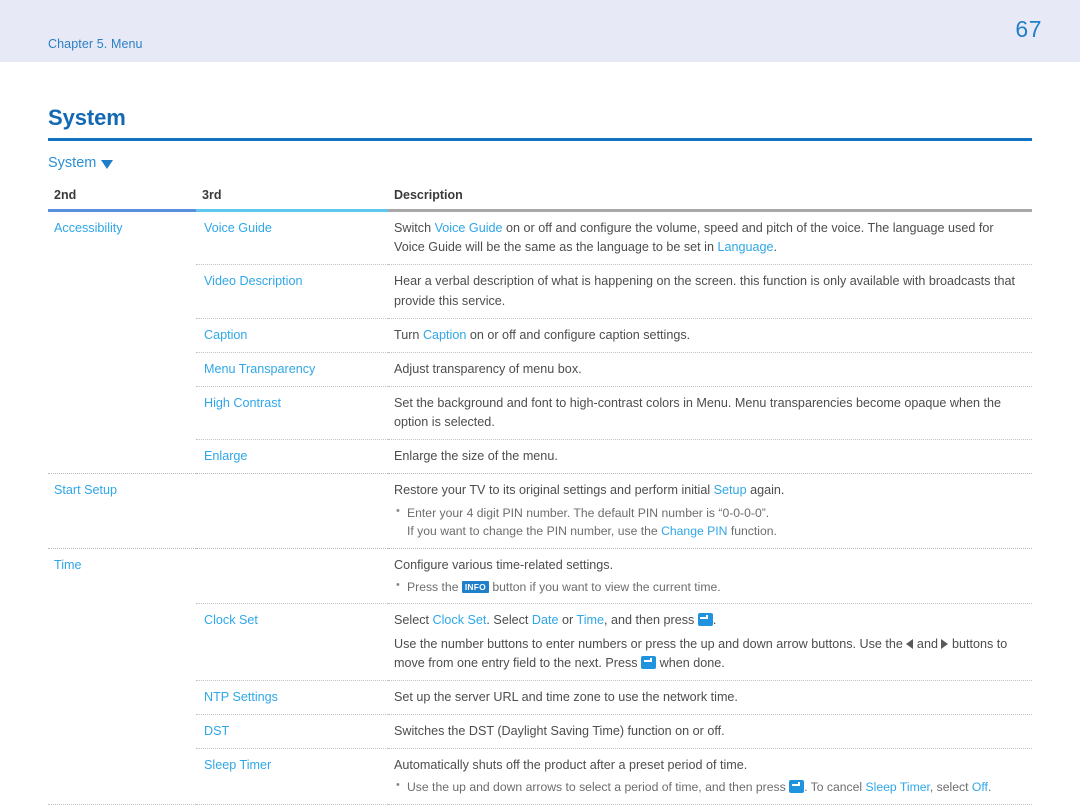 Image resolution: width=1080 pixels, height=805 pixels. I want to click on column-header-description: Description, so click(710, 199).